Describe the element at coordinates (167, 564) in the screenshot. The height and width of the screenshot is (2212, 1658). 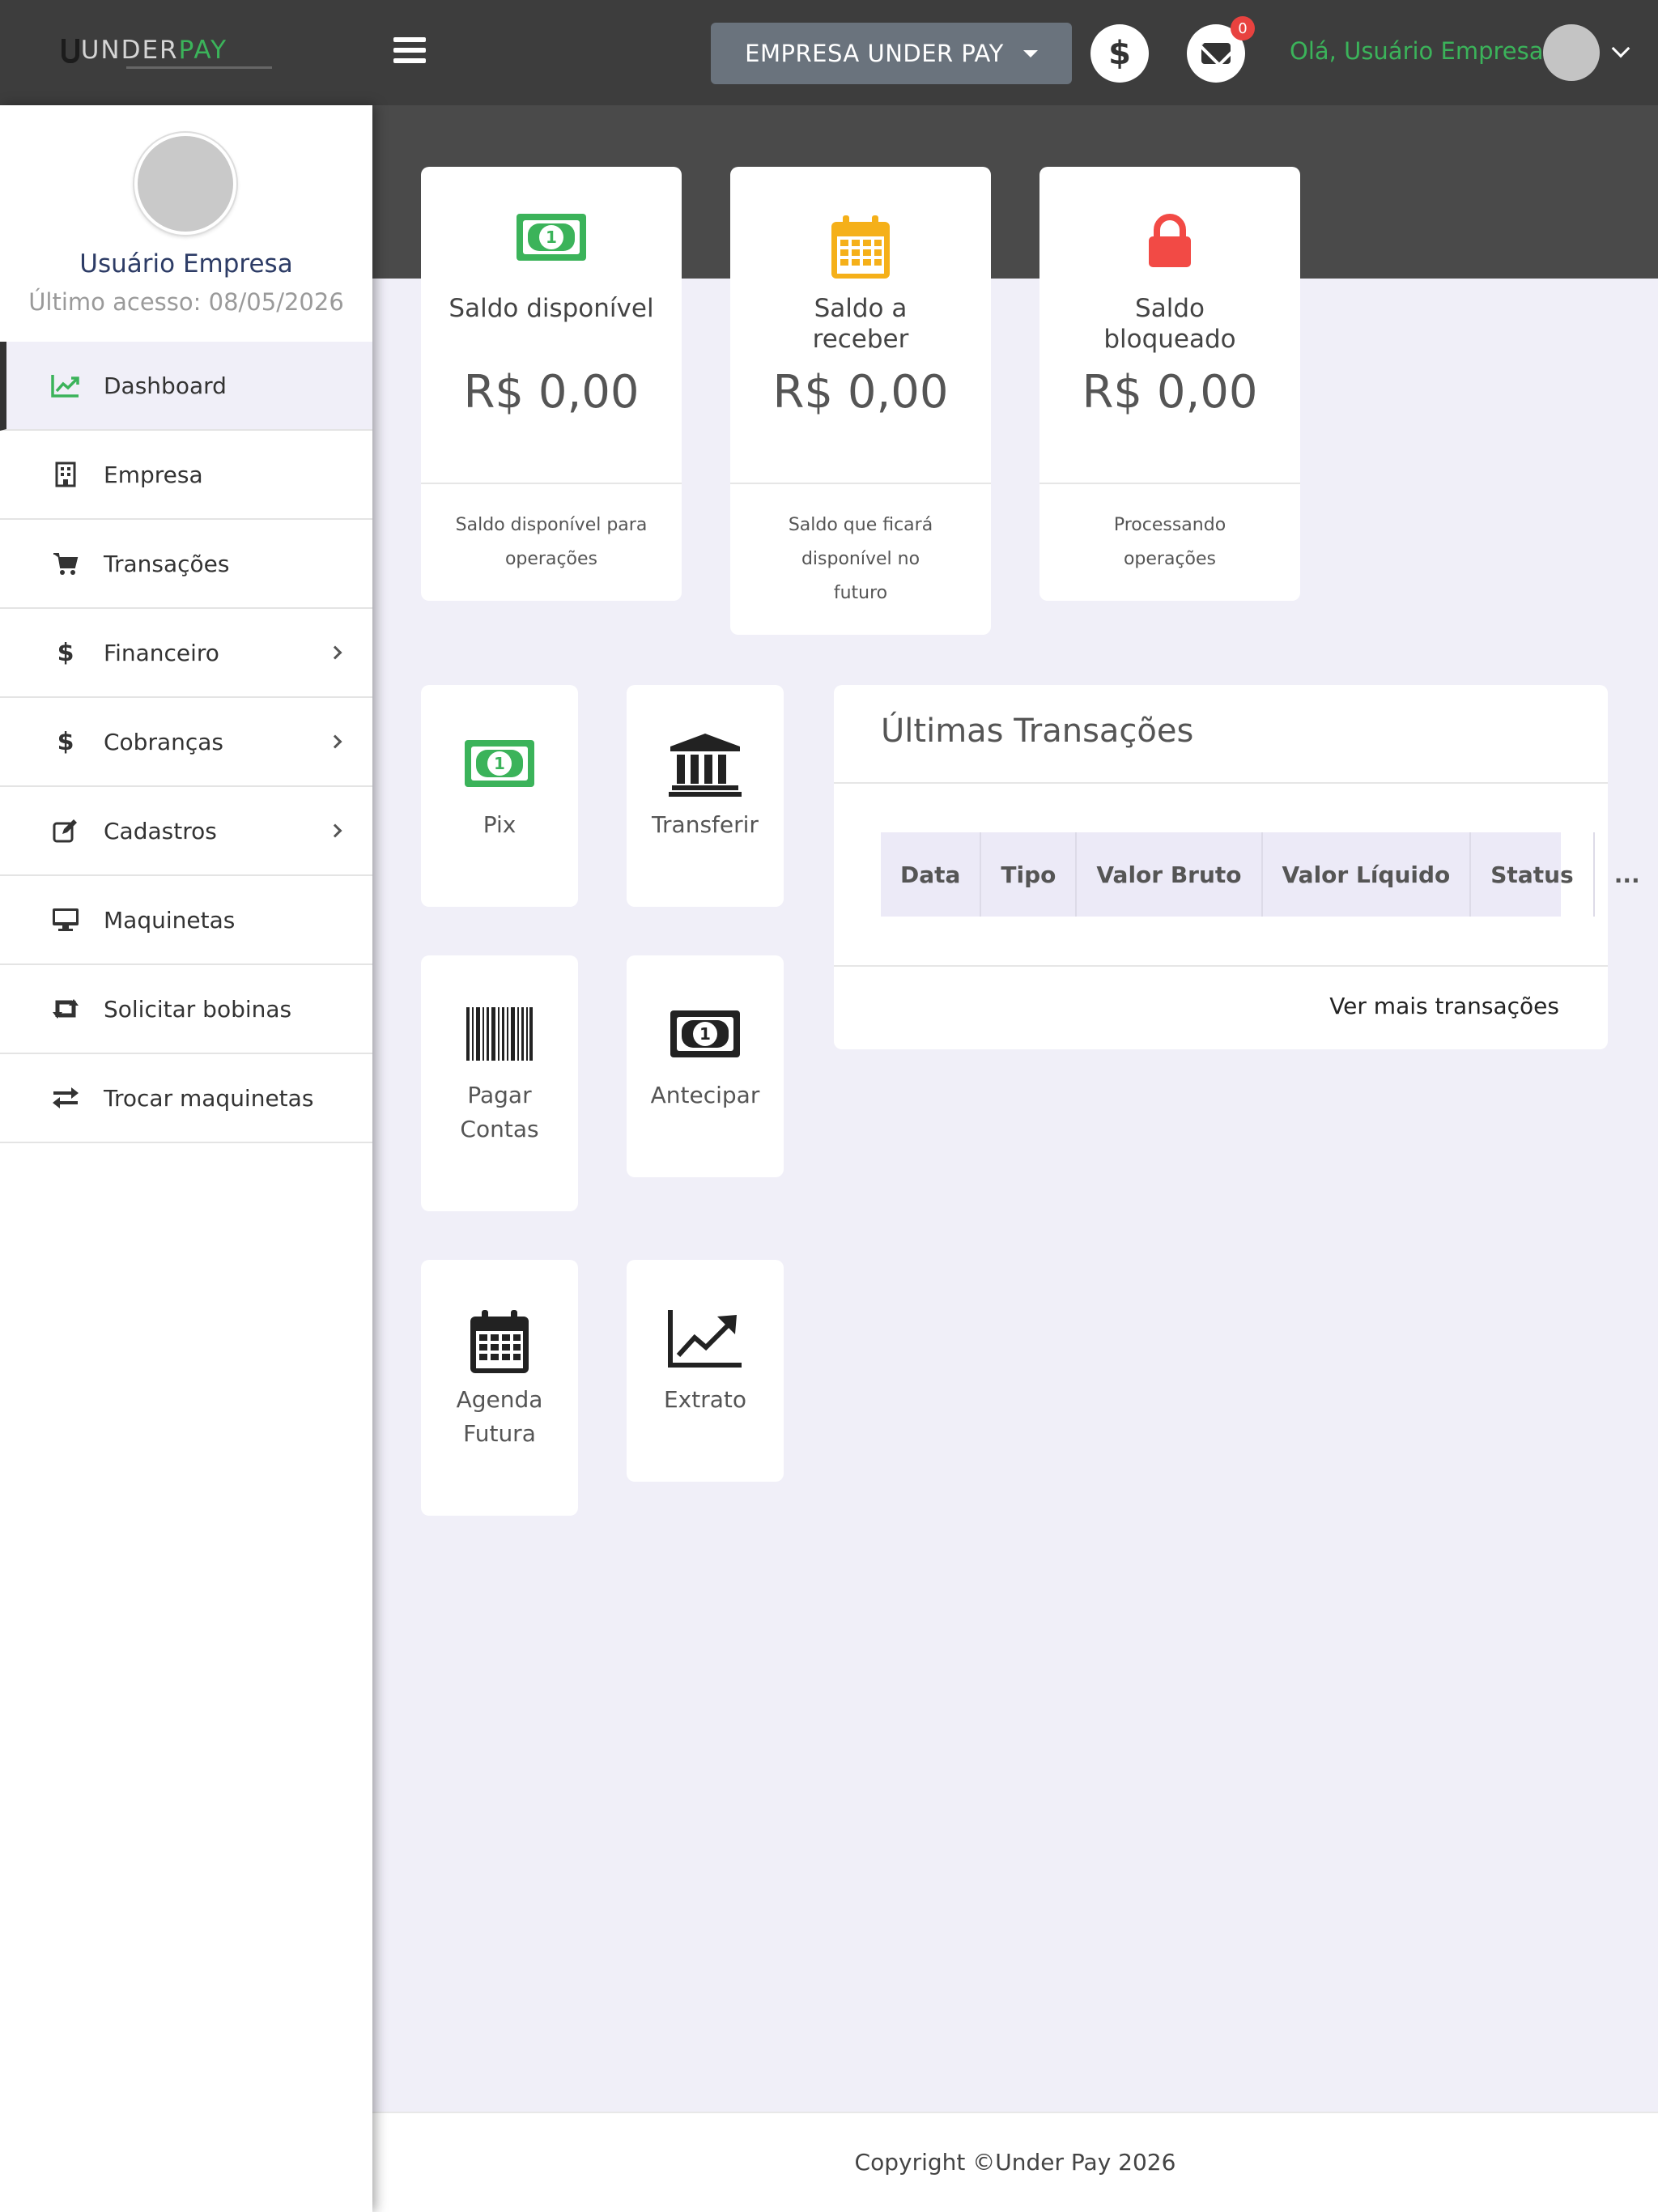
I see `sidebar-item-label: Transações` at that location.